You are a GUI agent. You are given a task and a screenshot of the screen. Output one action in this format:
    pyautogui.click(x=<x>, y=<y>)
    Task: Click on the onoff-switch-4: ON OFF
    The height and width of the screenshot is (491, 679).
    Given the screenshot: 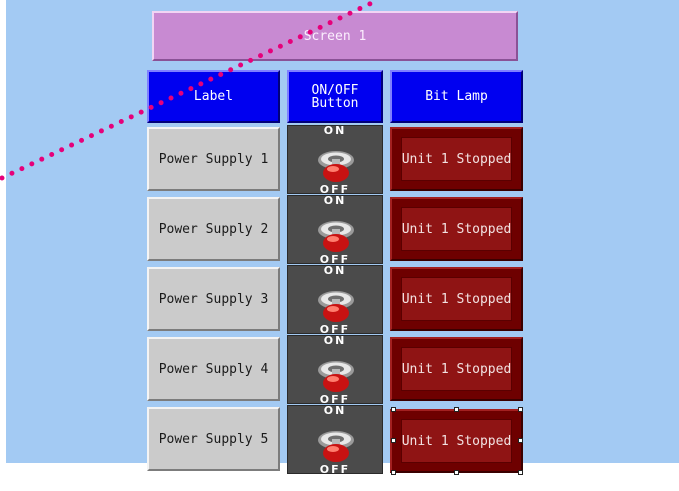 What is the action you would take?
    pyautogui.click(x=335, y=369)
    